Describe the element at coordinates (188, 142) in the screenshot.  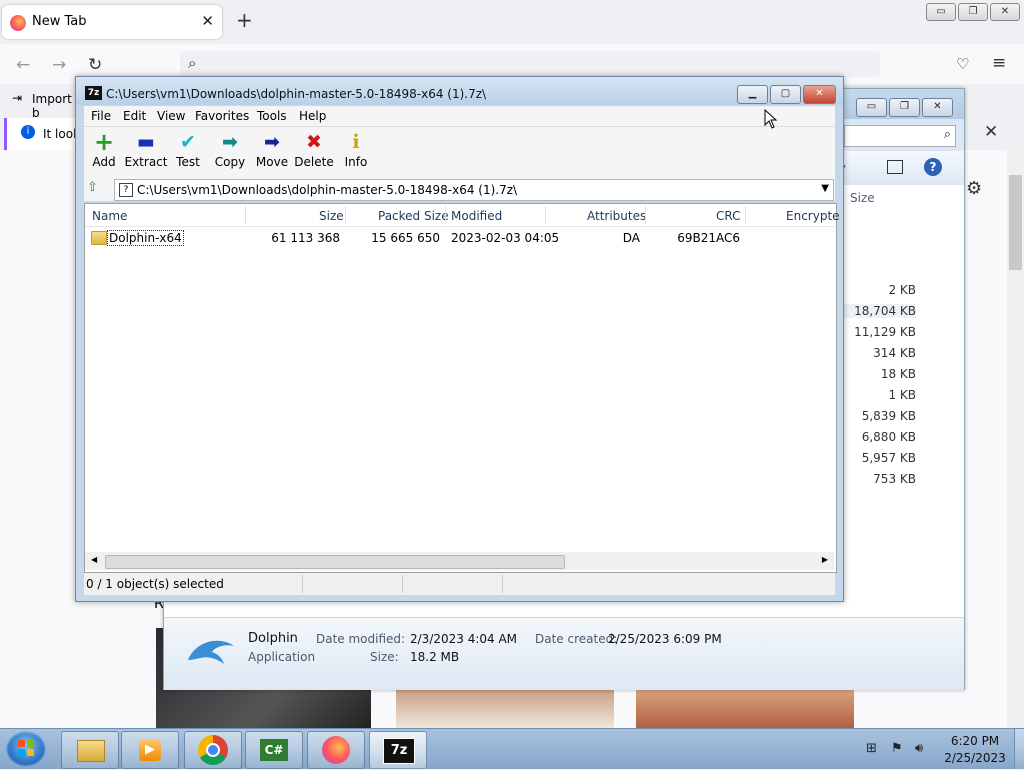
I see `test-icon: ✔` at that location.